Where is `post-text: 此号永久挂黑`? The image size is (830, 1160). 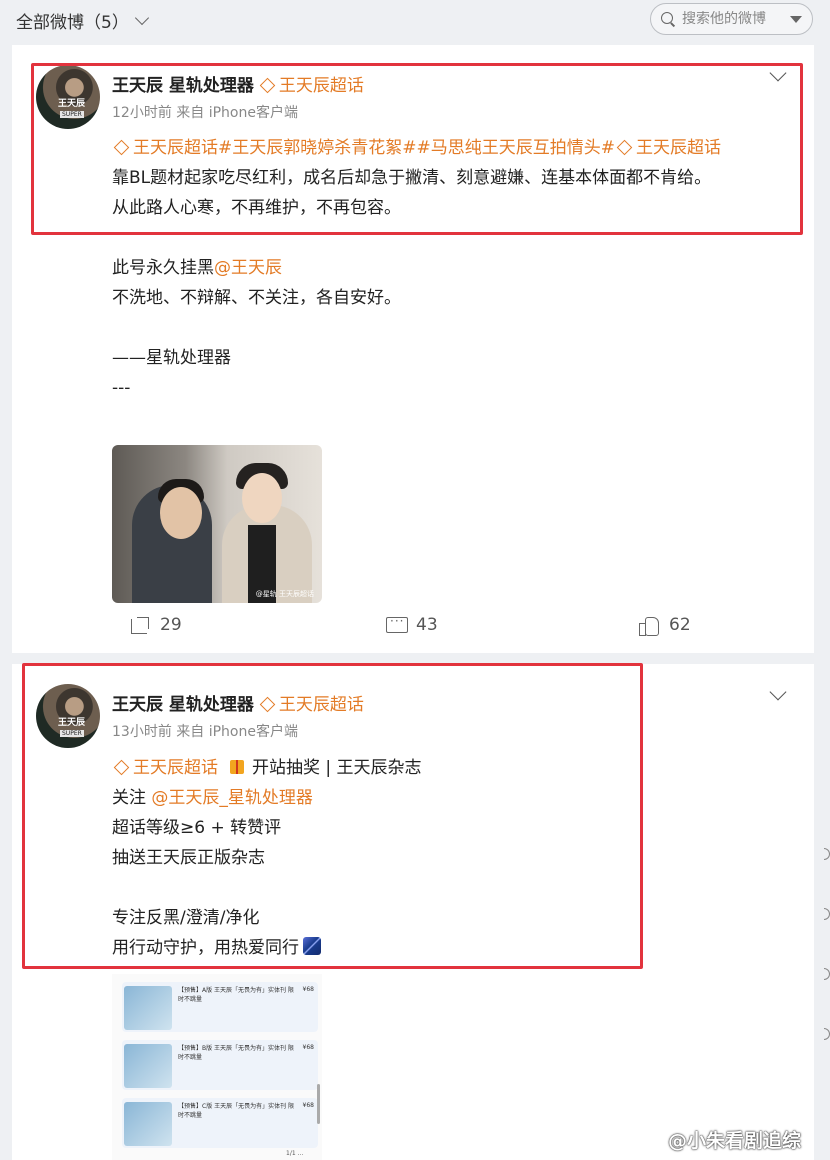
post-text: 此号永久挂黑 is located at coordinates (163, 268).